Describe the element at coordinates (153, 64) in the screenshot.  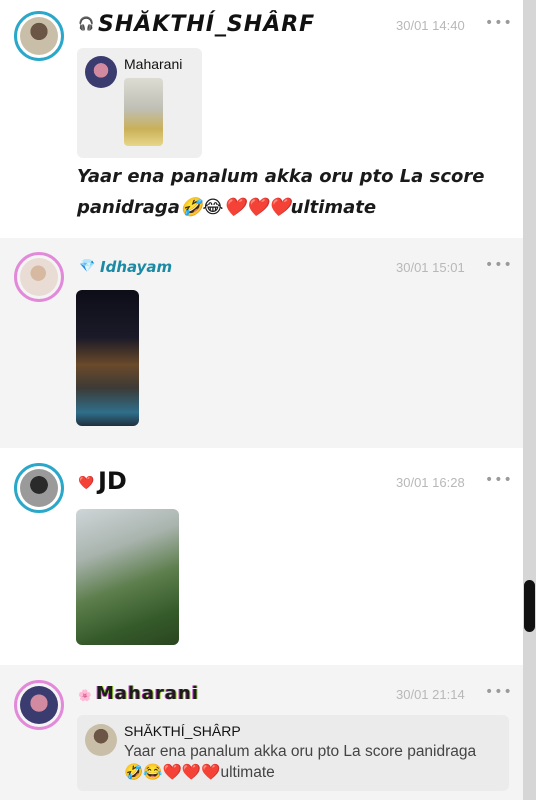
I see `shared-author-name: Maharani` at that location.